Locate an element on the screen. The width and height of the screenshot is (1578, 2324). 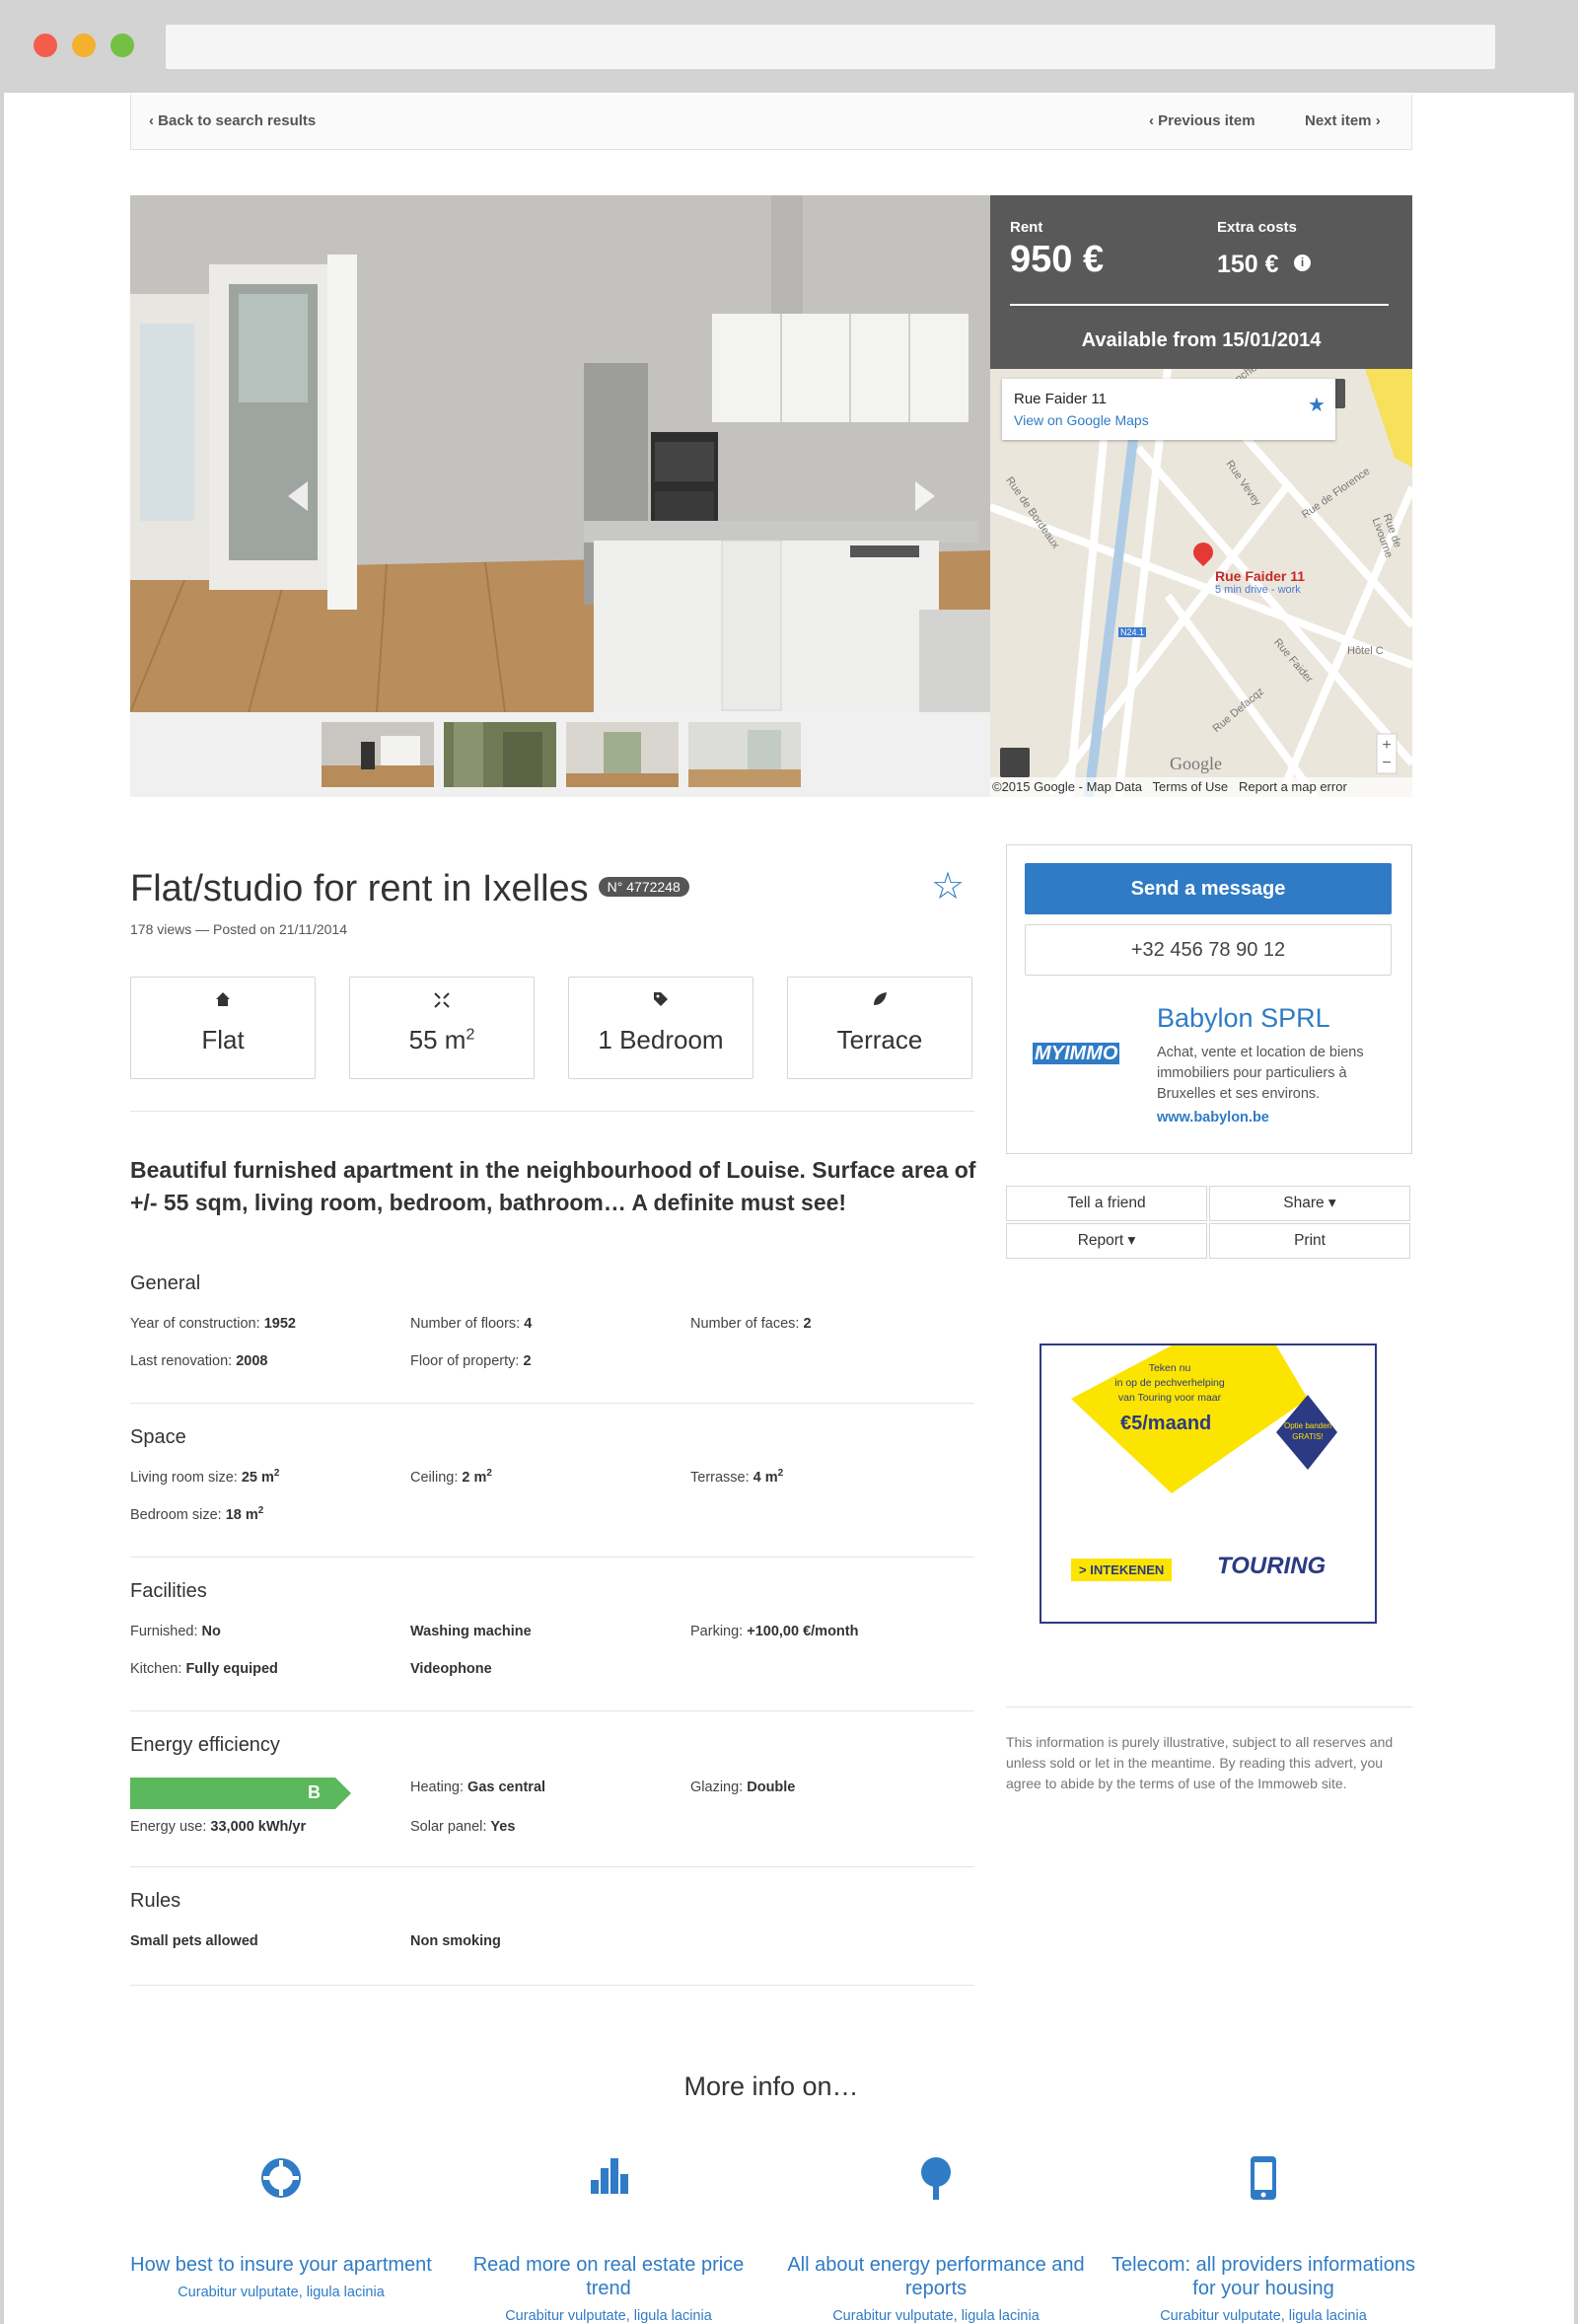
lifebuoy-icon is located at coordinates (281, 2184).